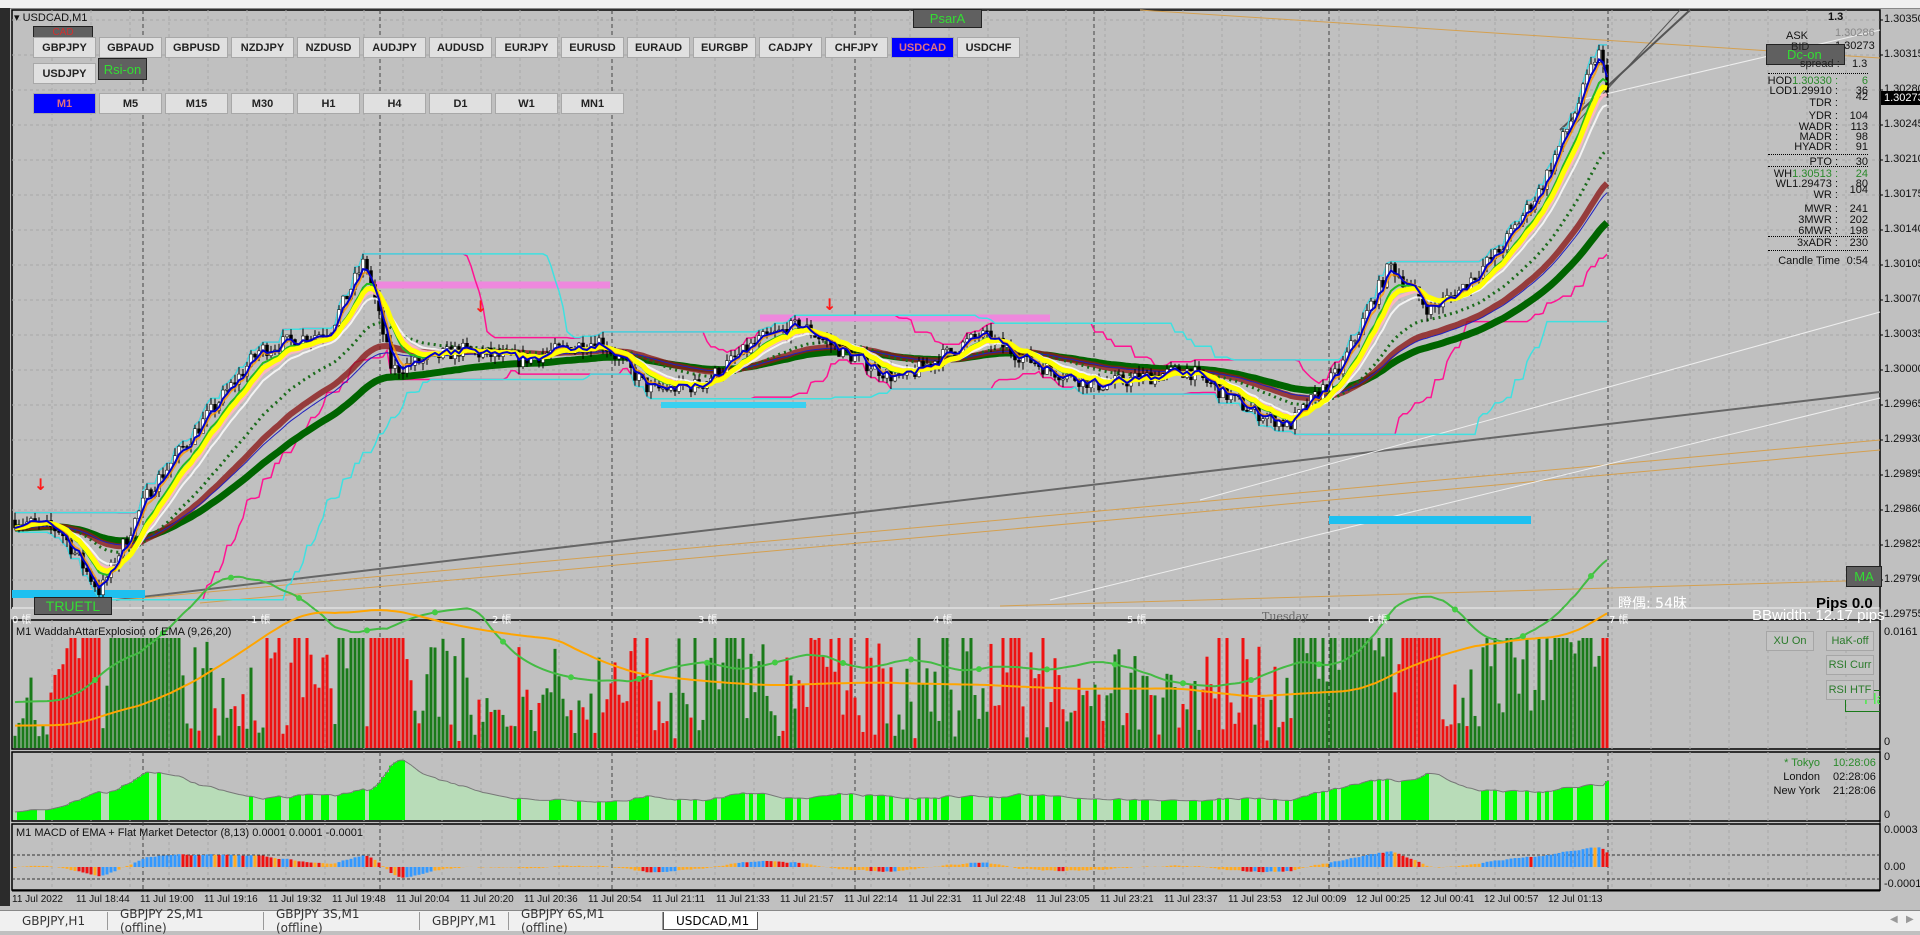 The height and width of the screenshot is (935, 1920). Describe the element at coordinates (790, 47) in the screenshot. I see `symbol-button-cadjpy: CADJPY` at that location.